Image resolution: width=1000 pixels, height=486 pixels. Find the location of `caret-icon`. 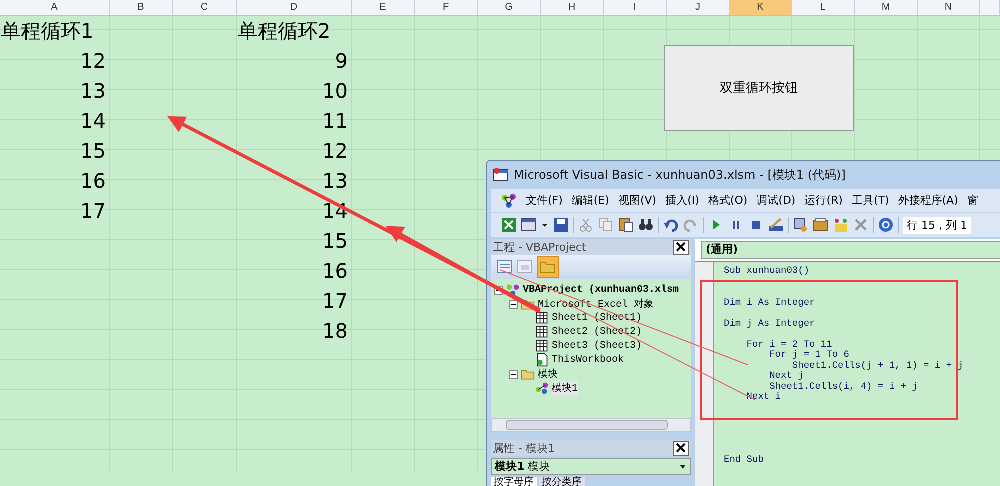

caret-icon is located at coordinates (683, 466).